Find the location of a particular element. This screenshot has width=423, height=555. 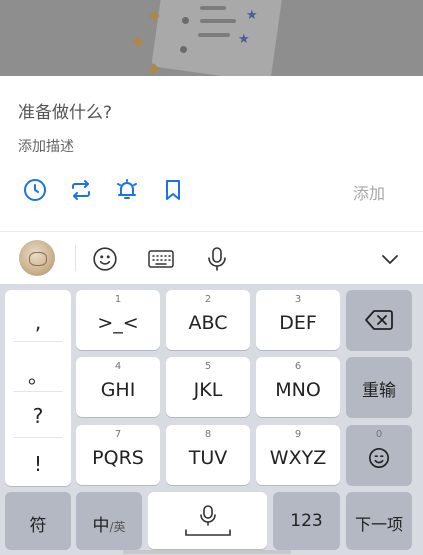

task-action-bar is located at coordinates (114, 190).